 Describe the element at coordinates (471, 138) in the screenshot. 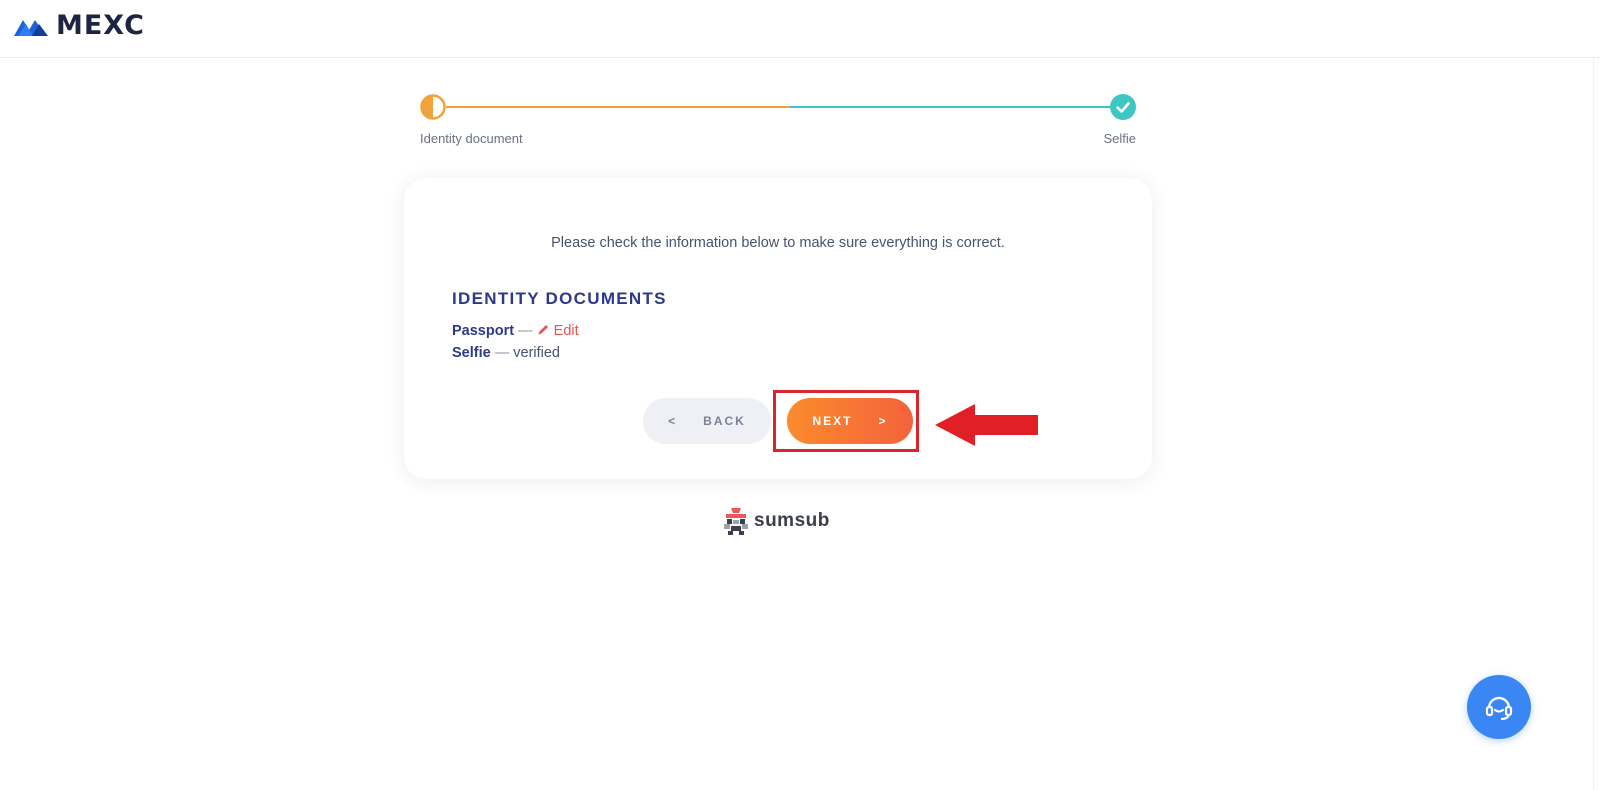

I see `step-label-identity-document: Identity document` at that location.